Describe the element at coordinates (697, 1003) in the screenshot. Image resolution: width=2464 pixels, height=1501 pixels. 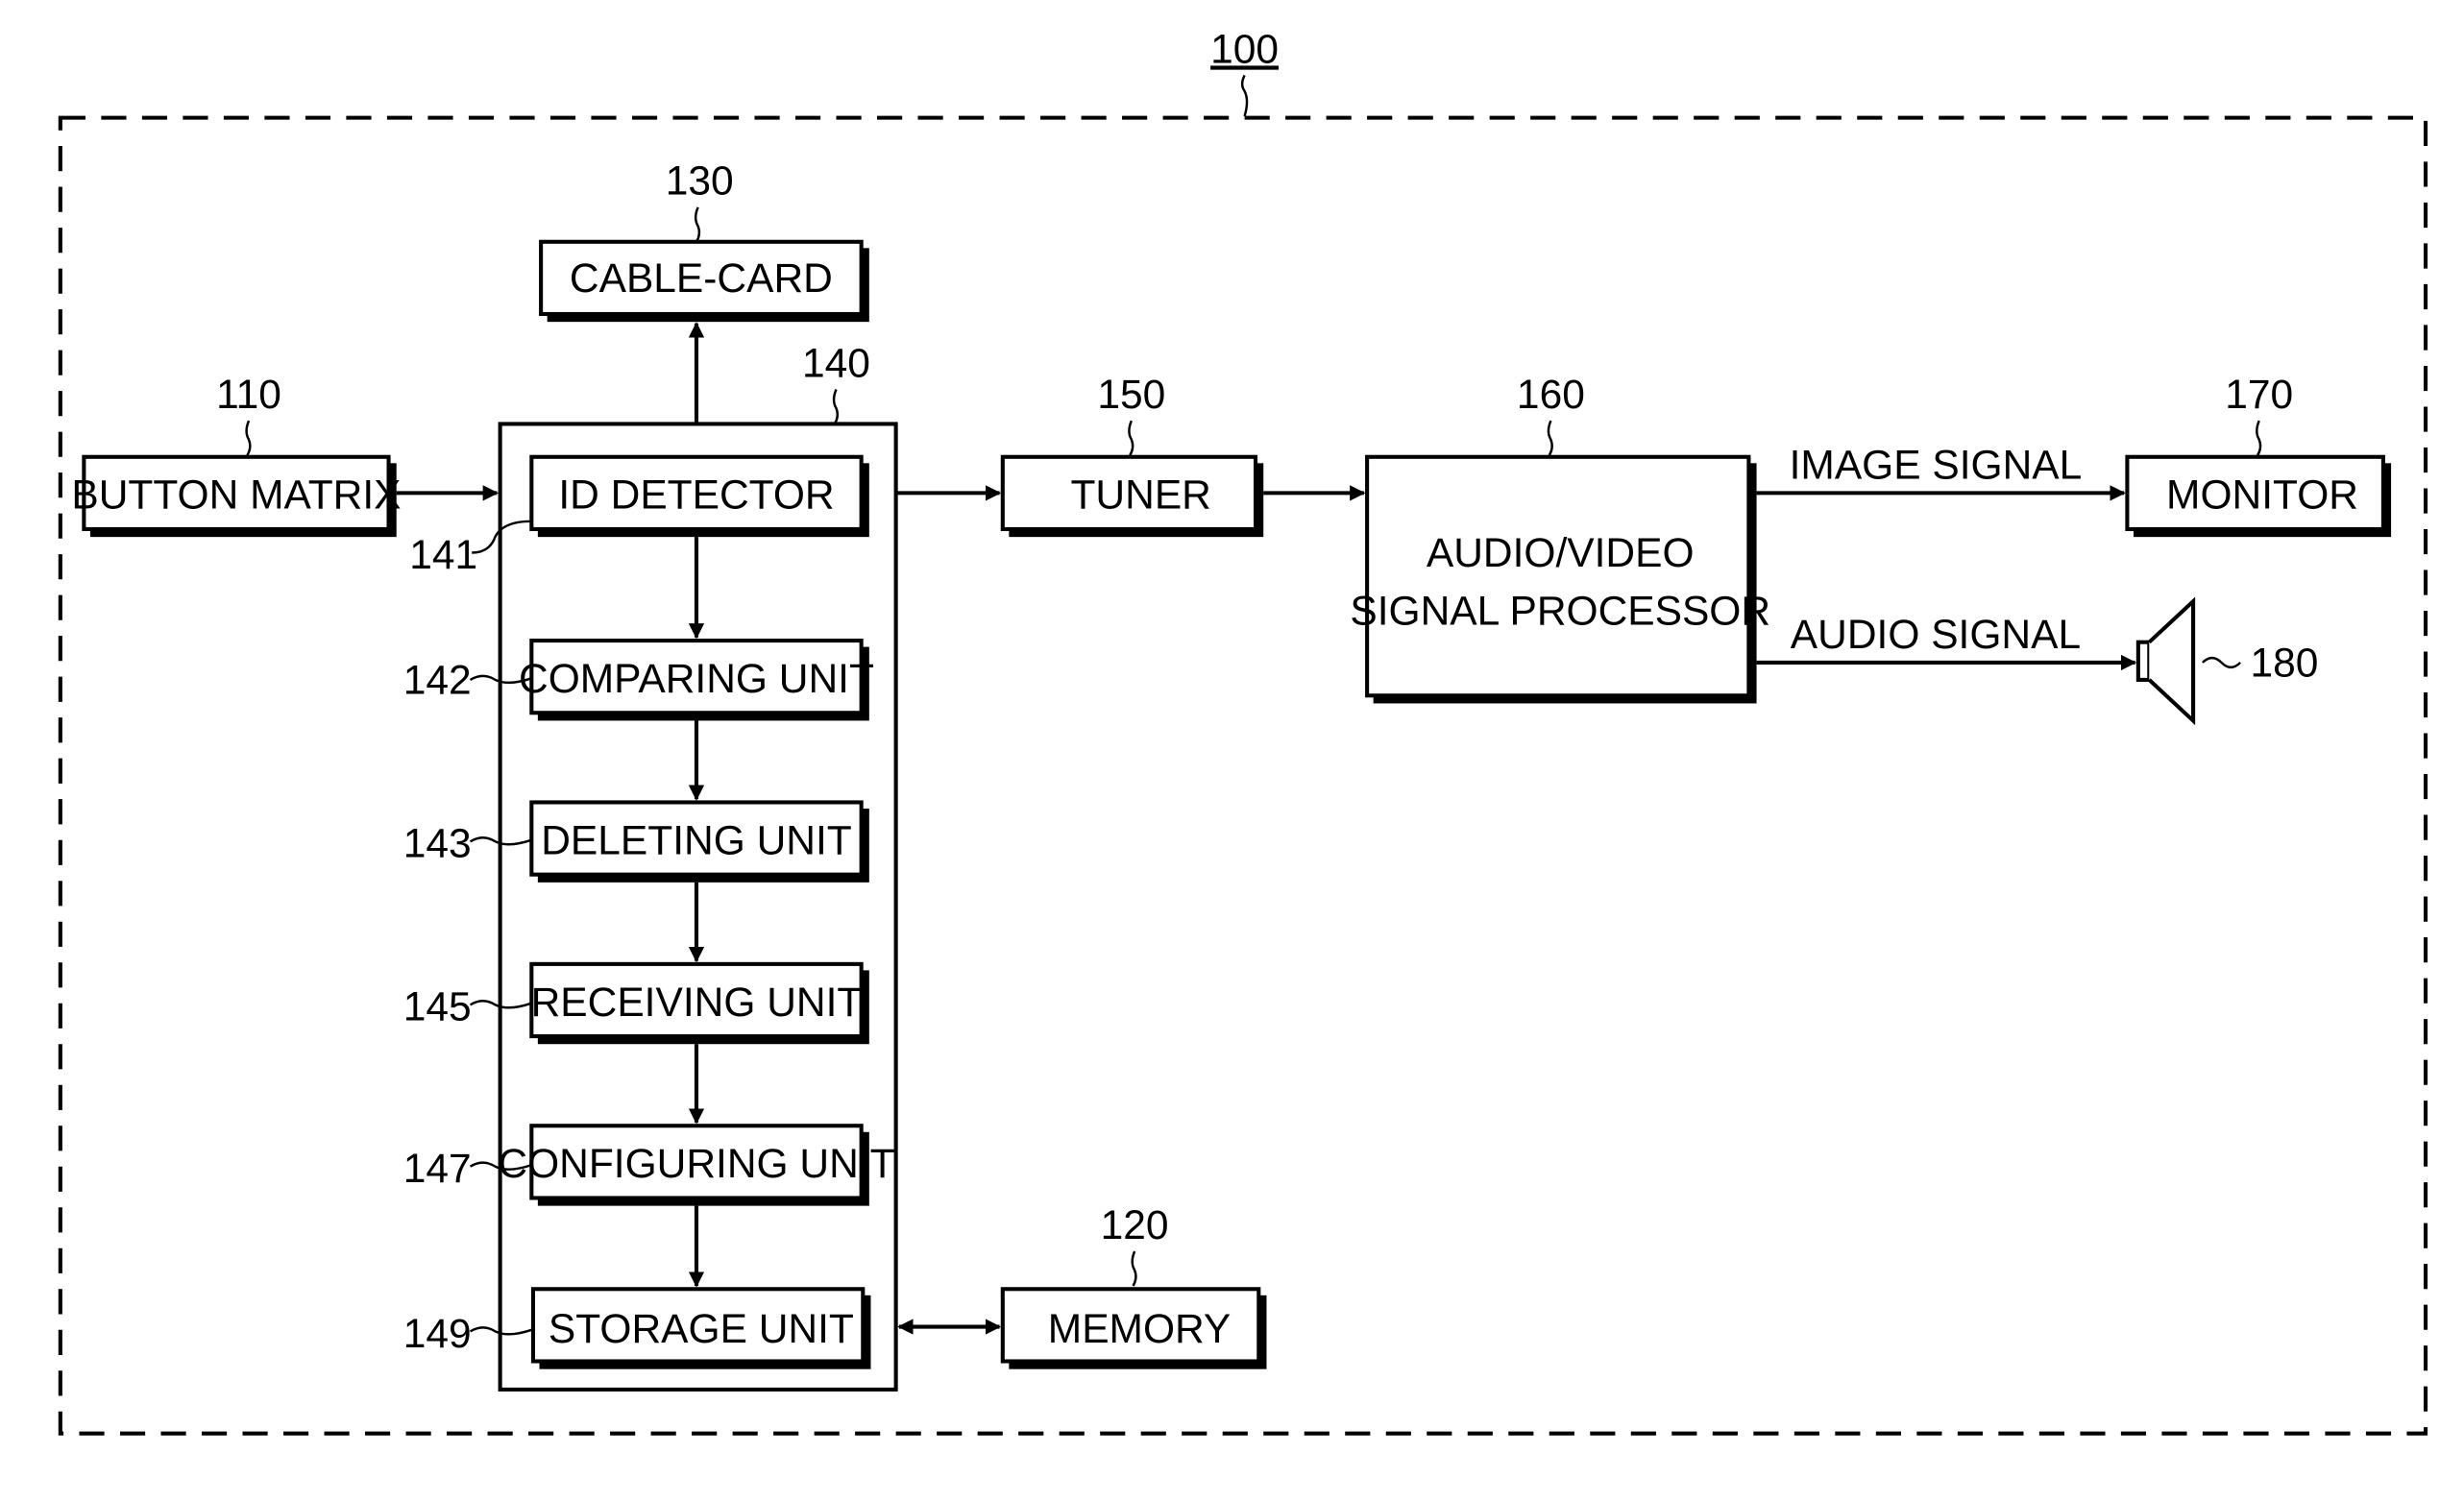
I see `receiving-unit-label: RECEIVING UNIT` at that location.